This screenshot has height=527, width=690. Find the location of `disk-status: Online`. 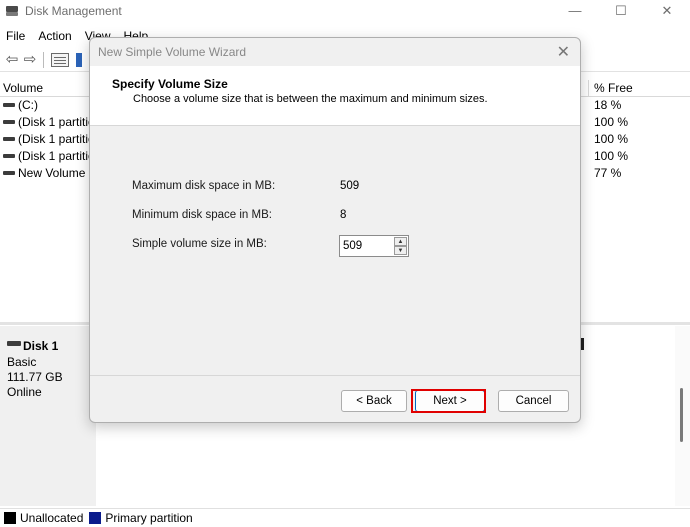

disk-status: Online is located at coordinates (24, 392).